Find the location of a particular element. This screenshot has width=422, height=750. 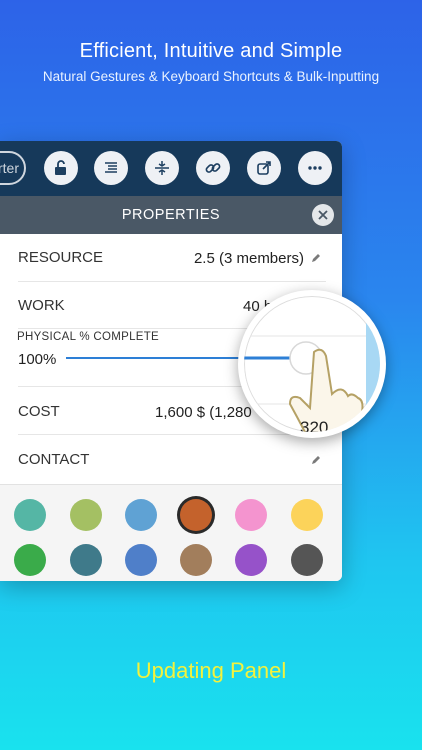

properties-header: PROPERTIES is located at coordinates (171, 215).